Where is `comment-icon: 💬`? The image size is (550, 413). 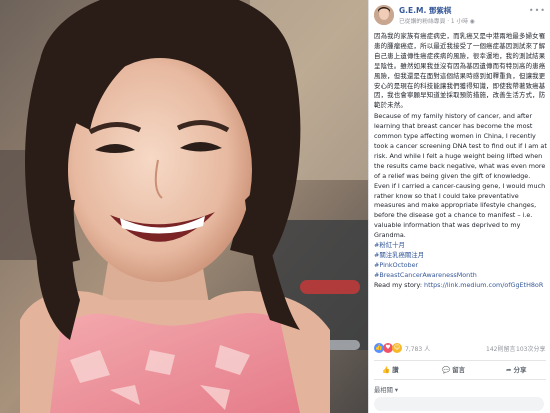
comment-icon: 💬 is located at coordinates (446, 370).